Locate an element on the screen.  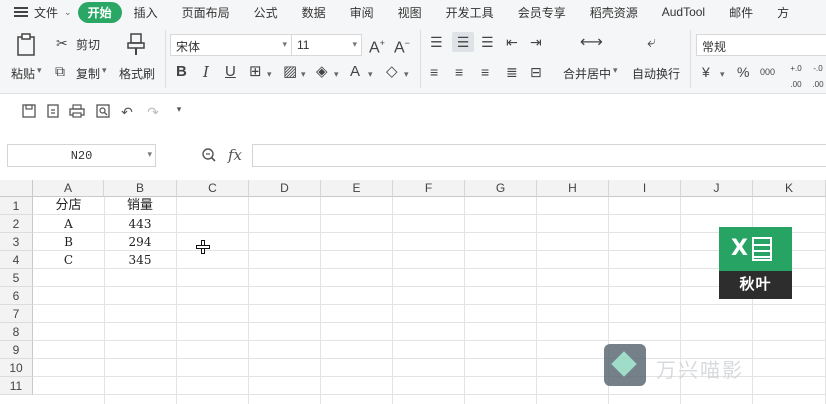
copy-icon: ⧉ is located at coordinates (60, 71).